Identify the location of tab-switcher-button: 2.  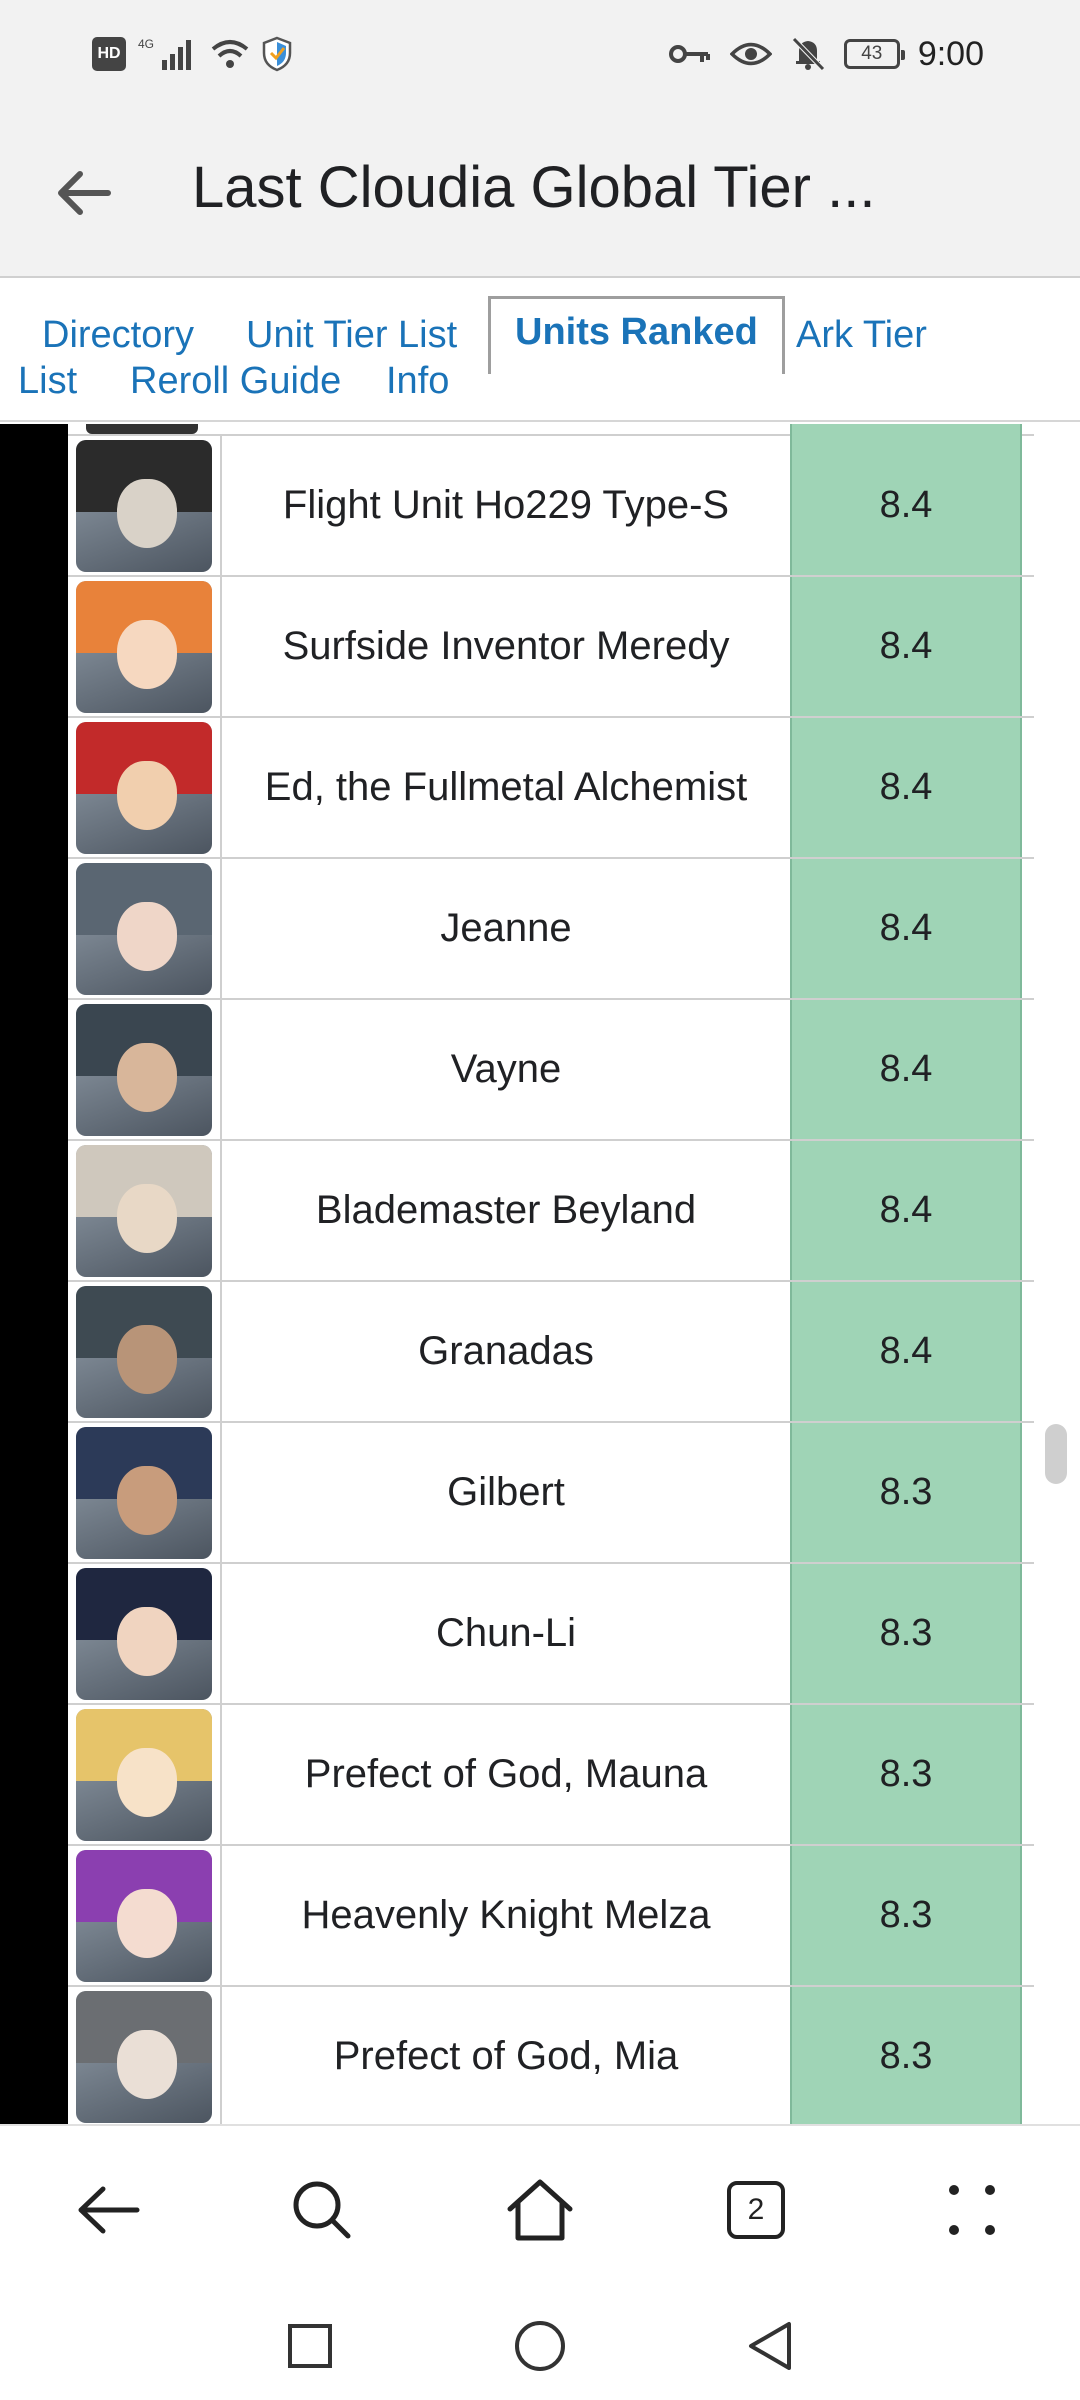
(756, 2210).